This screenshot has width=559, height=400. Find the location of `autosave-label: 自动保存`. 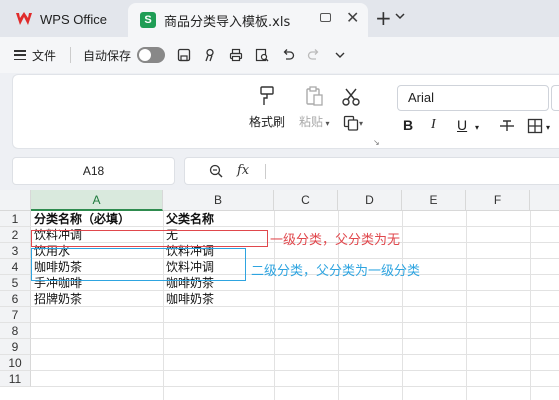

autosave-label: 自动保存 is located at coordinates (107, 55).